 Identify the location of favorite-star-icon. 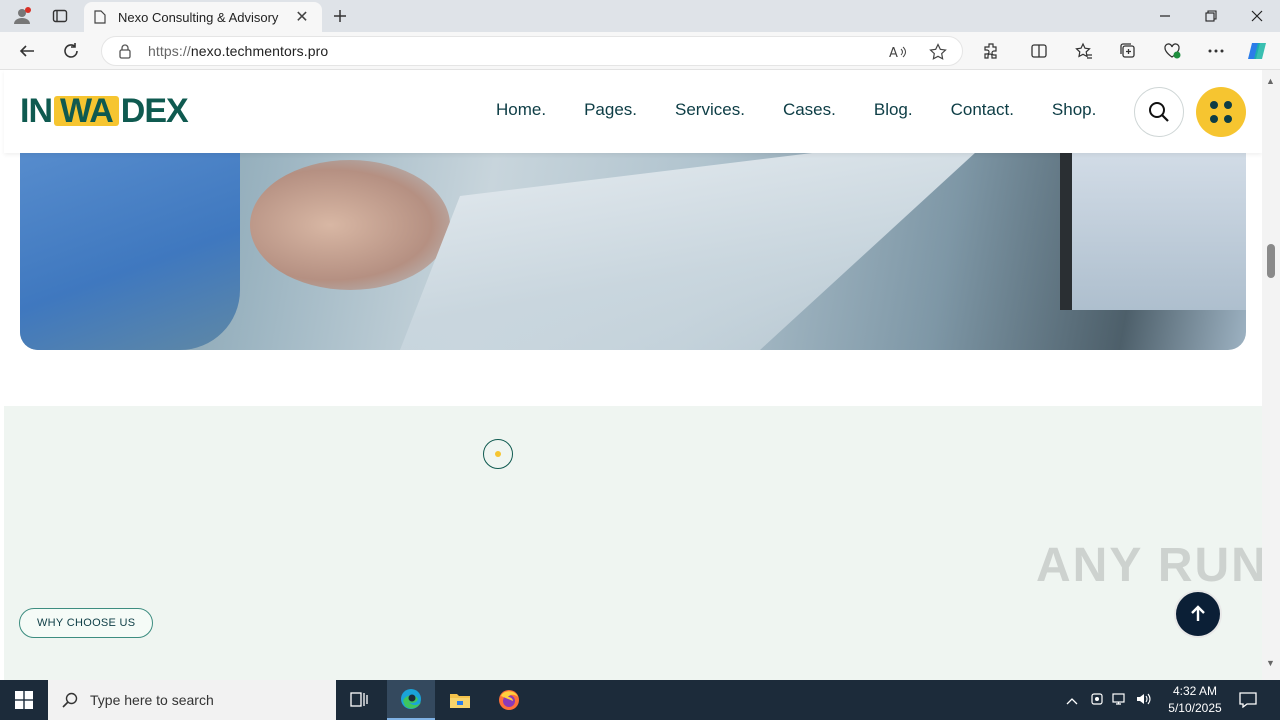
(938, 52).